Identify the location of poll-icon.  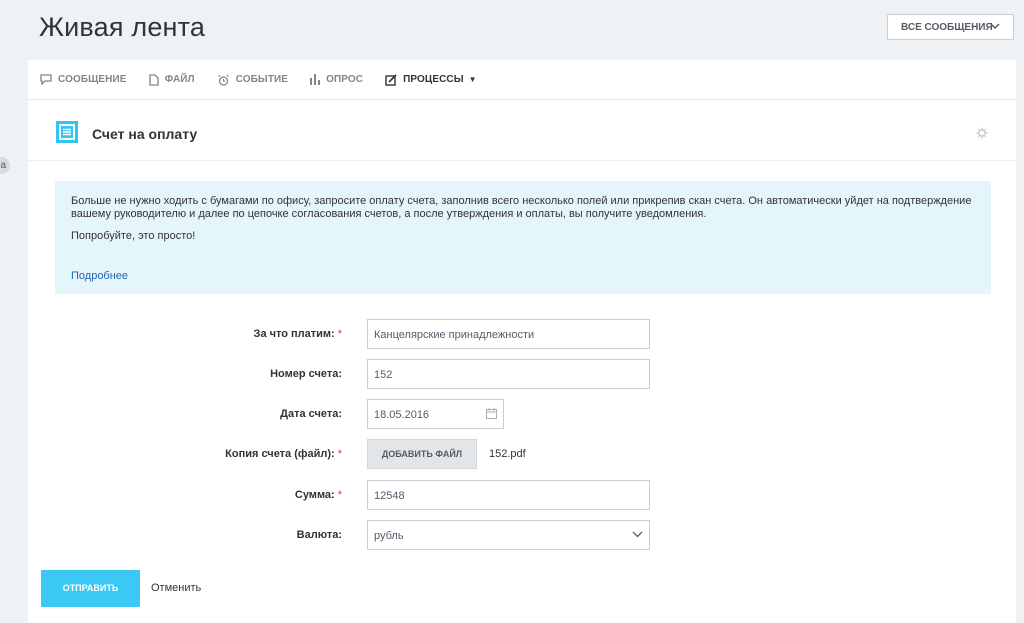
(315, 79).